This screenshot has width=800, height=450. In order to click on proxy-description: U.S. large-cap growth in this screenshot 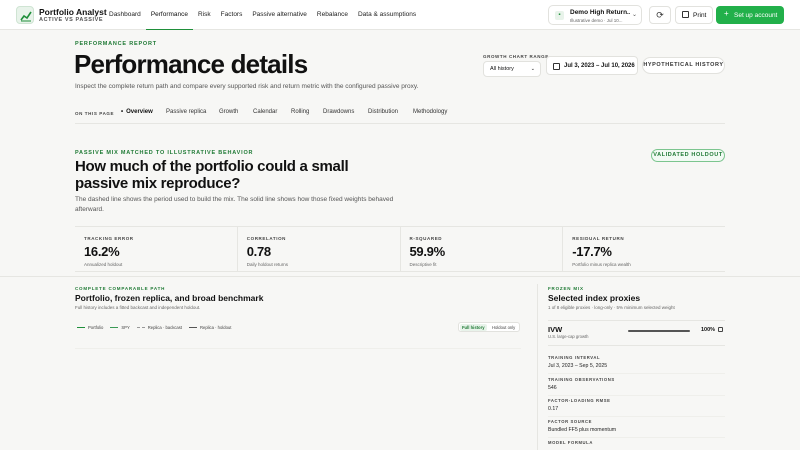, I will do `click(568, 336)`.